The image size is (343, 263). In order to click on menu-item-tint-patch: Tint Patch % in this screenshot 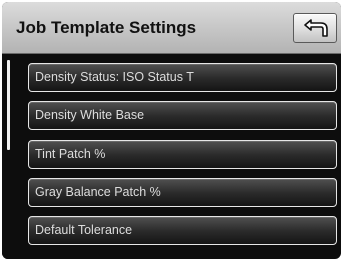, I will do `click(182, 154)`.